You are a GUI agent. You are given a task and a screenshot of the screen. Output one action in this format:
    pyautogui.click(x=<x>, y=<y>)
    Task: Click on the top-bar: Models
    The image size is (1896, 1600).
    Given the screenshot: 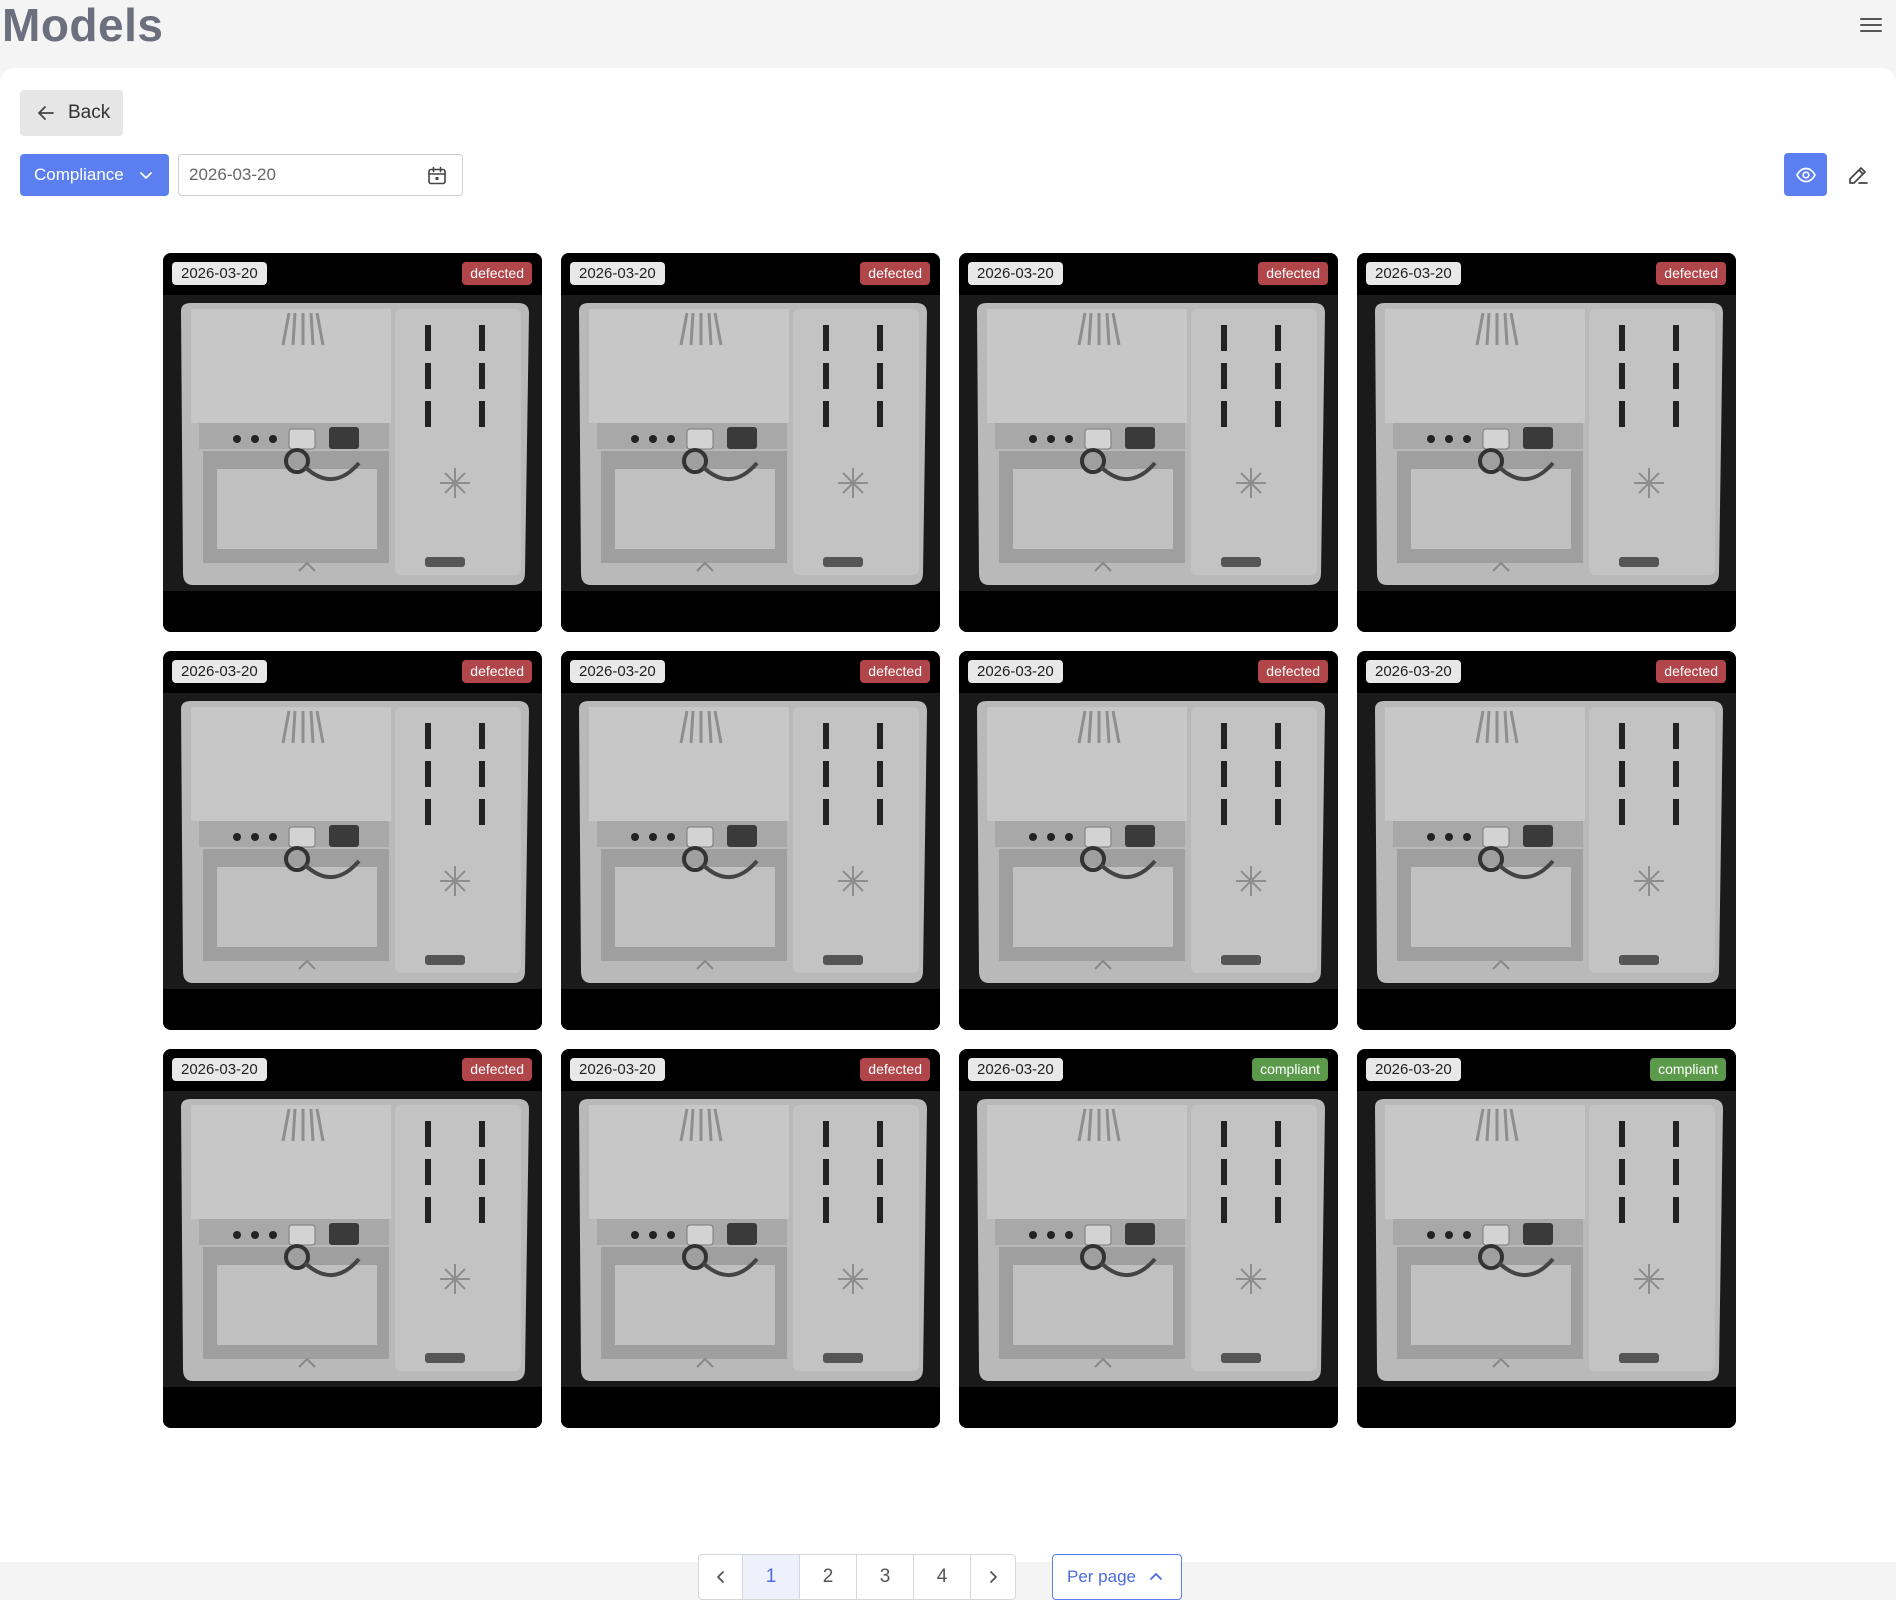 What is the action you would take?
    pyautogui.click(x=948, y=33)
    